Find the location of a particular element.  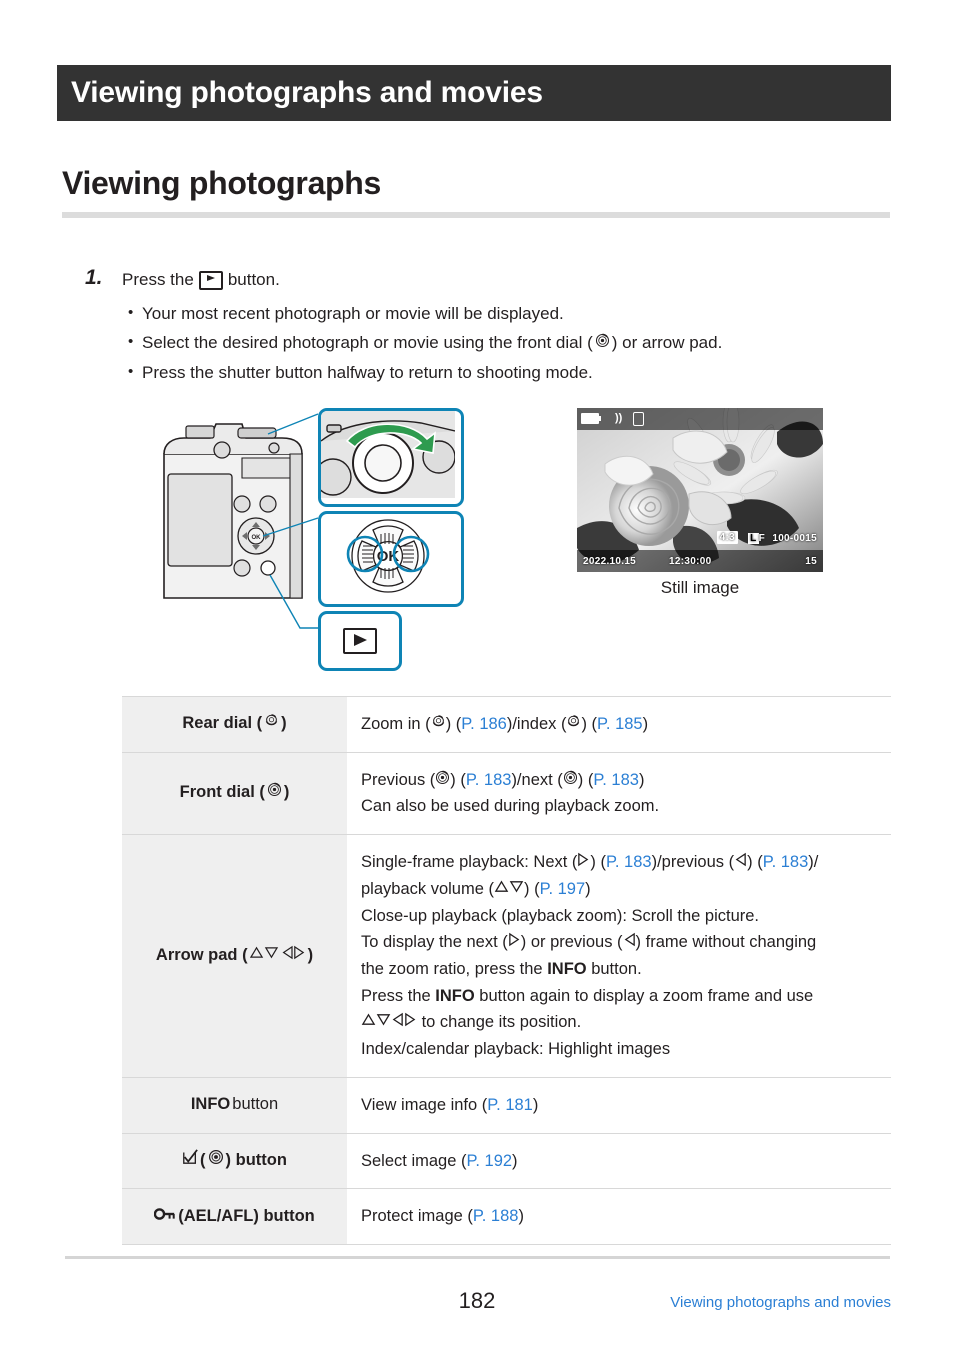

image-quality-badge: LF is located at coordinates (756, 538).